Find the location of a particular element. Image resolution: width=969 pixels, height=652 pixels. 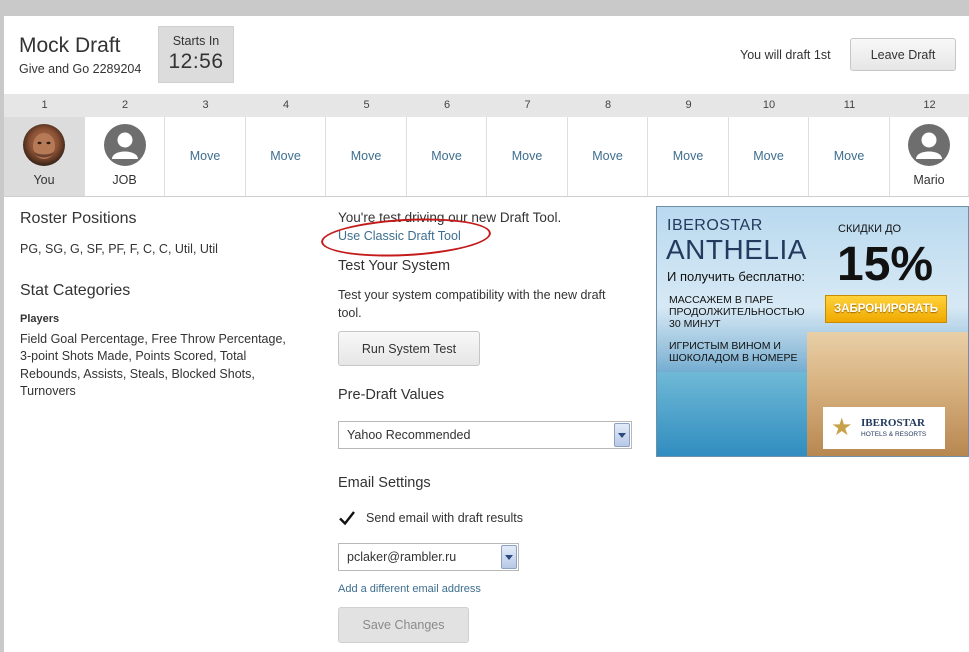

pick-number-row: 1 2 3 4 5 6 7 8 9 10 11 12 is located at coordinates (486, 105).